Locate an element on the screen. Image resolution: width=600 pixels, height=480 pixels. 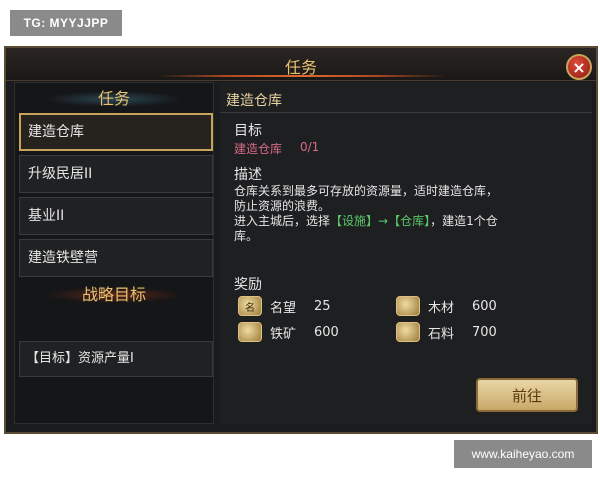
window-title: 任务 is located at coordinates (300, 67).